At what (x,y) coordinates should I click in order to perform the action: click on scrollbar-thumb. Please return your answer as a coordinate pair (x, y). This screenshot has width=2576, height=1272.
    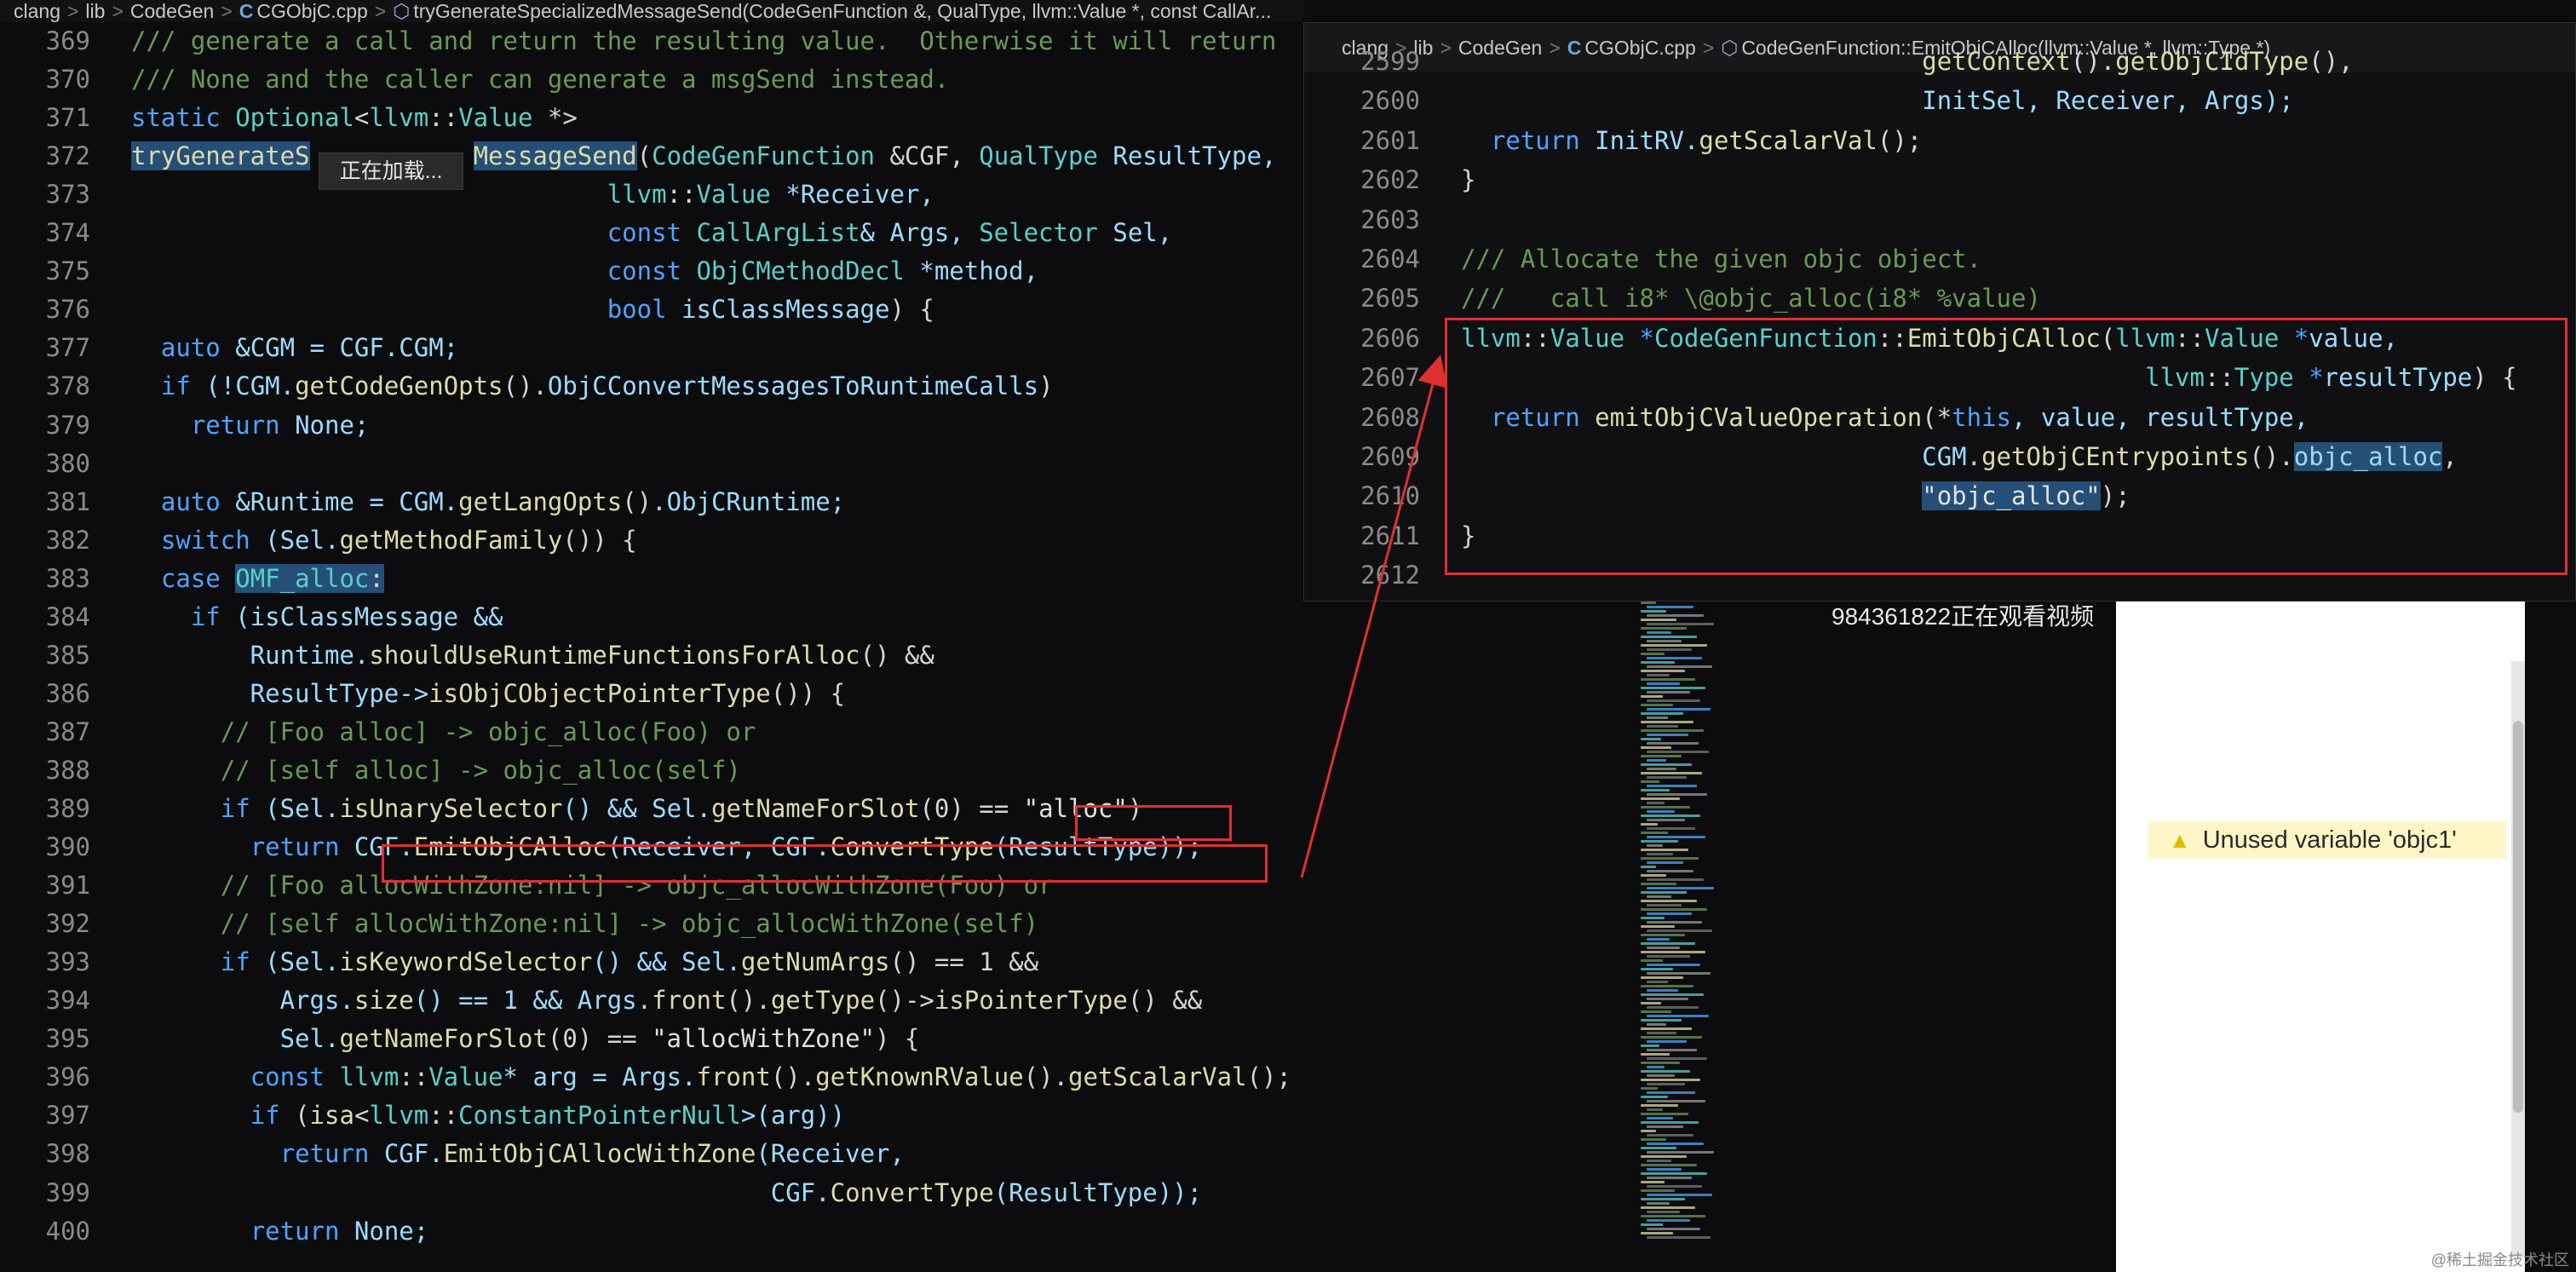
    Looking at the image, I should click on (2518, 917).